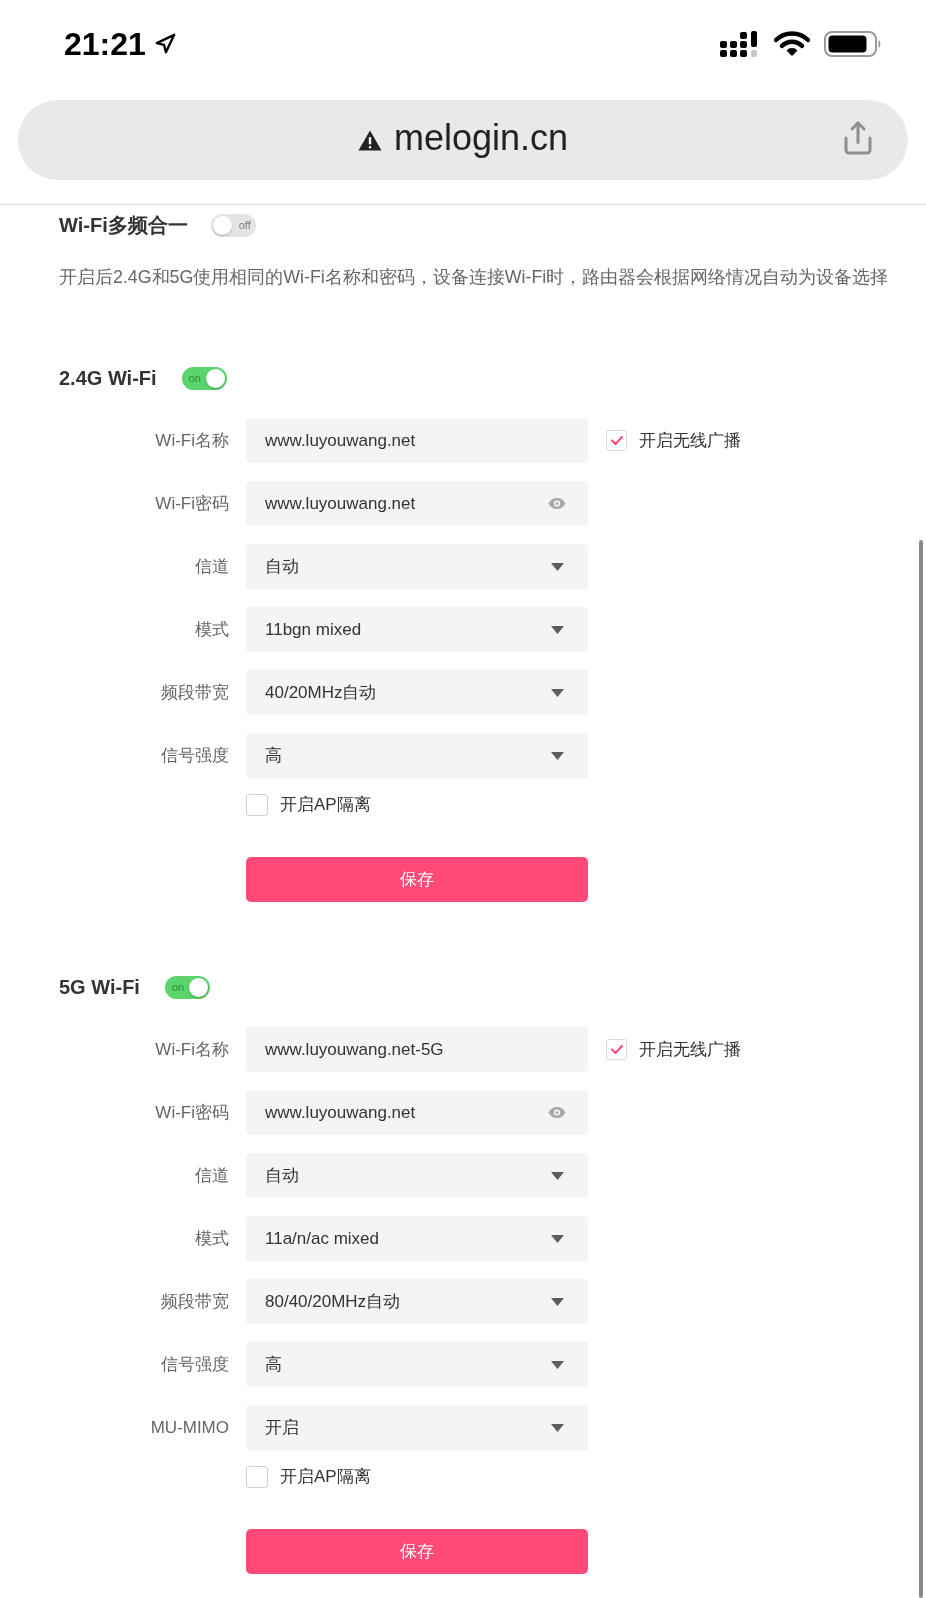 Image resolution: width=926 pixels, height=1598 pixels. What do you see at coordinates (369, 140) in the screenshot?
I see `warning-icon` at bounding box center [369, 140].